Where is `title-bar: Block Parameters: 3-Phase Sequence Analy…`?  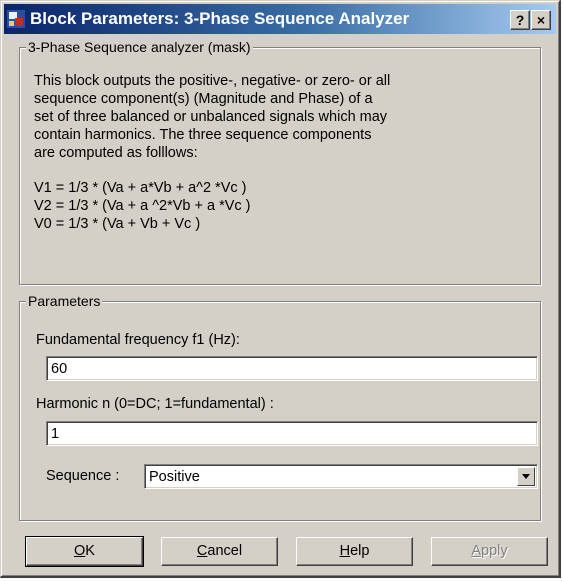
title-bar: Block Parameters: 3-Phase Sequence Analy… is located at coordinates (280, 19).